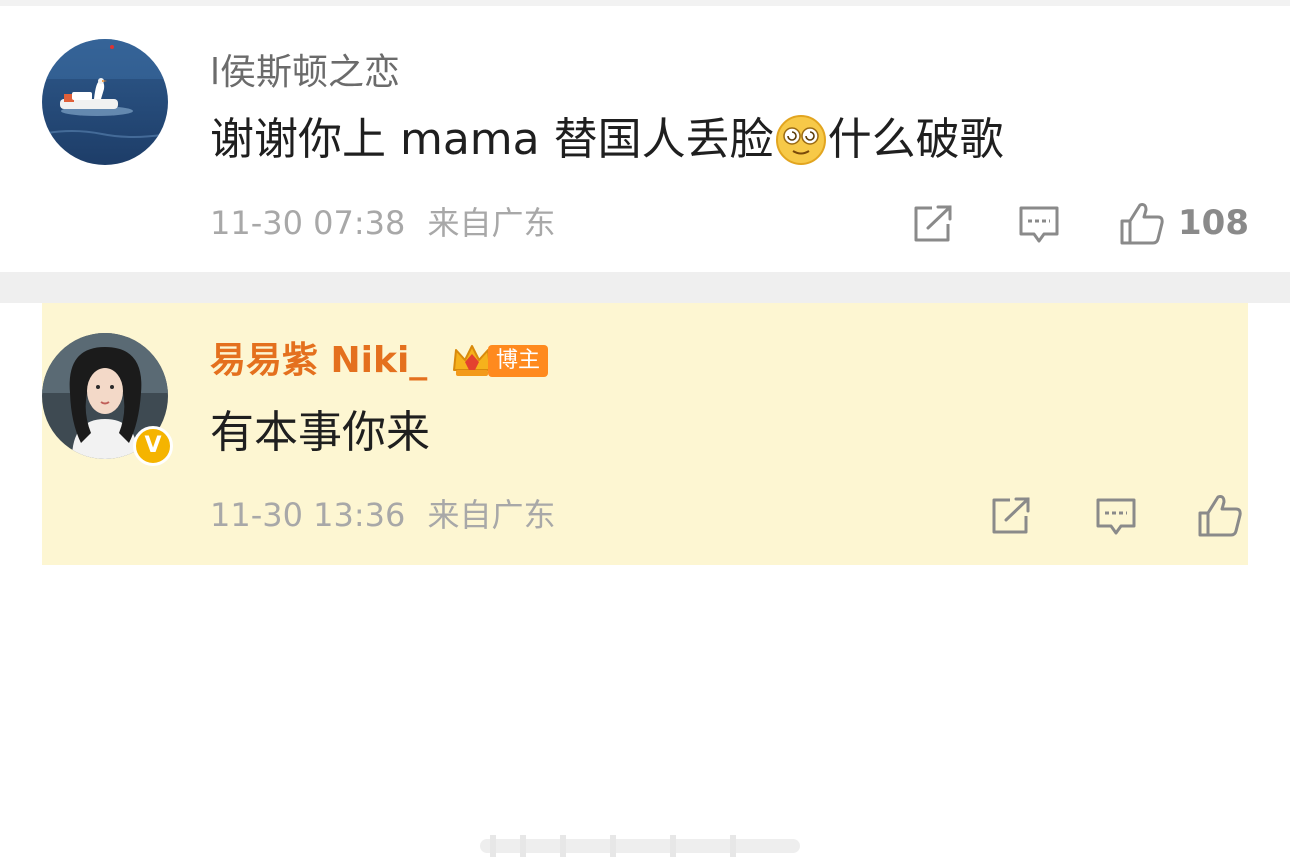  I want to click on dizzy-face-emoji-icon, so click(800, 140).